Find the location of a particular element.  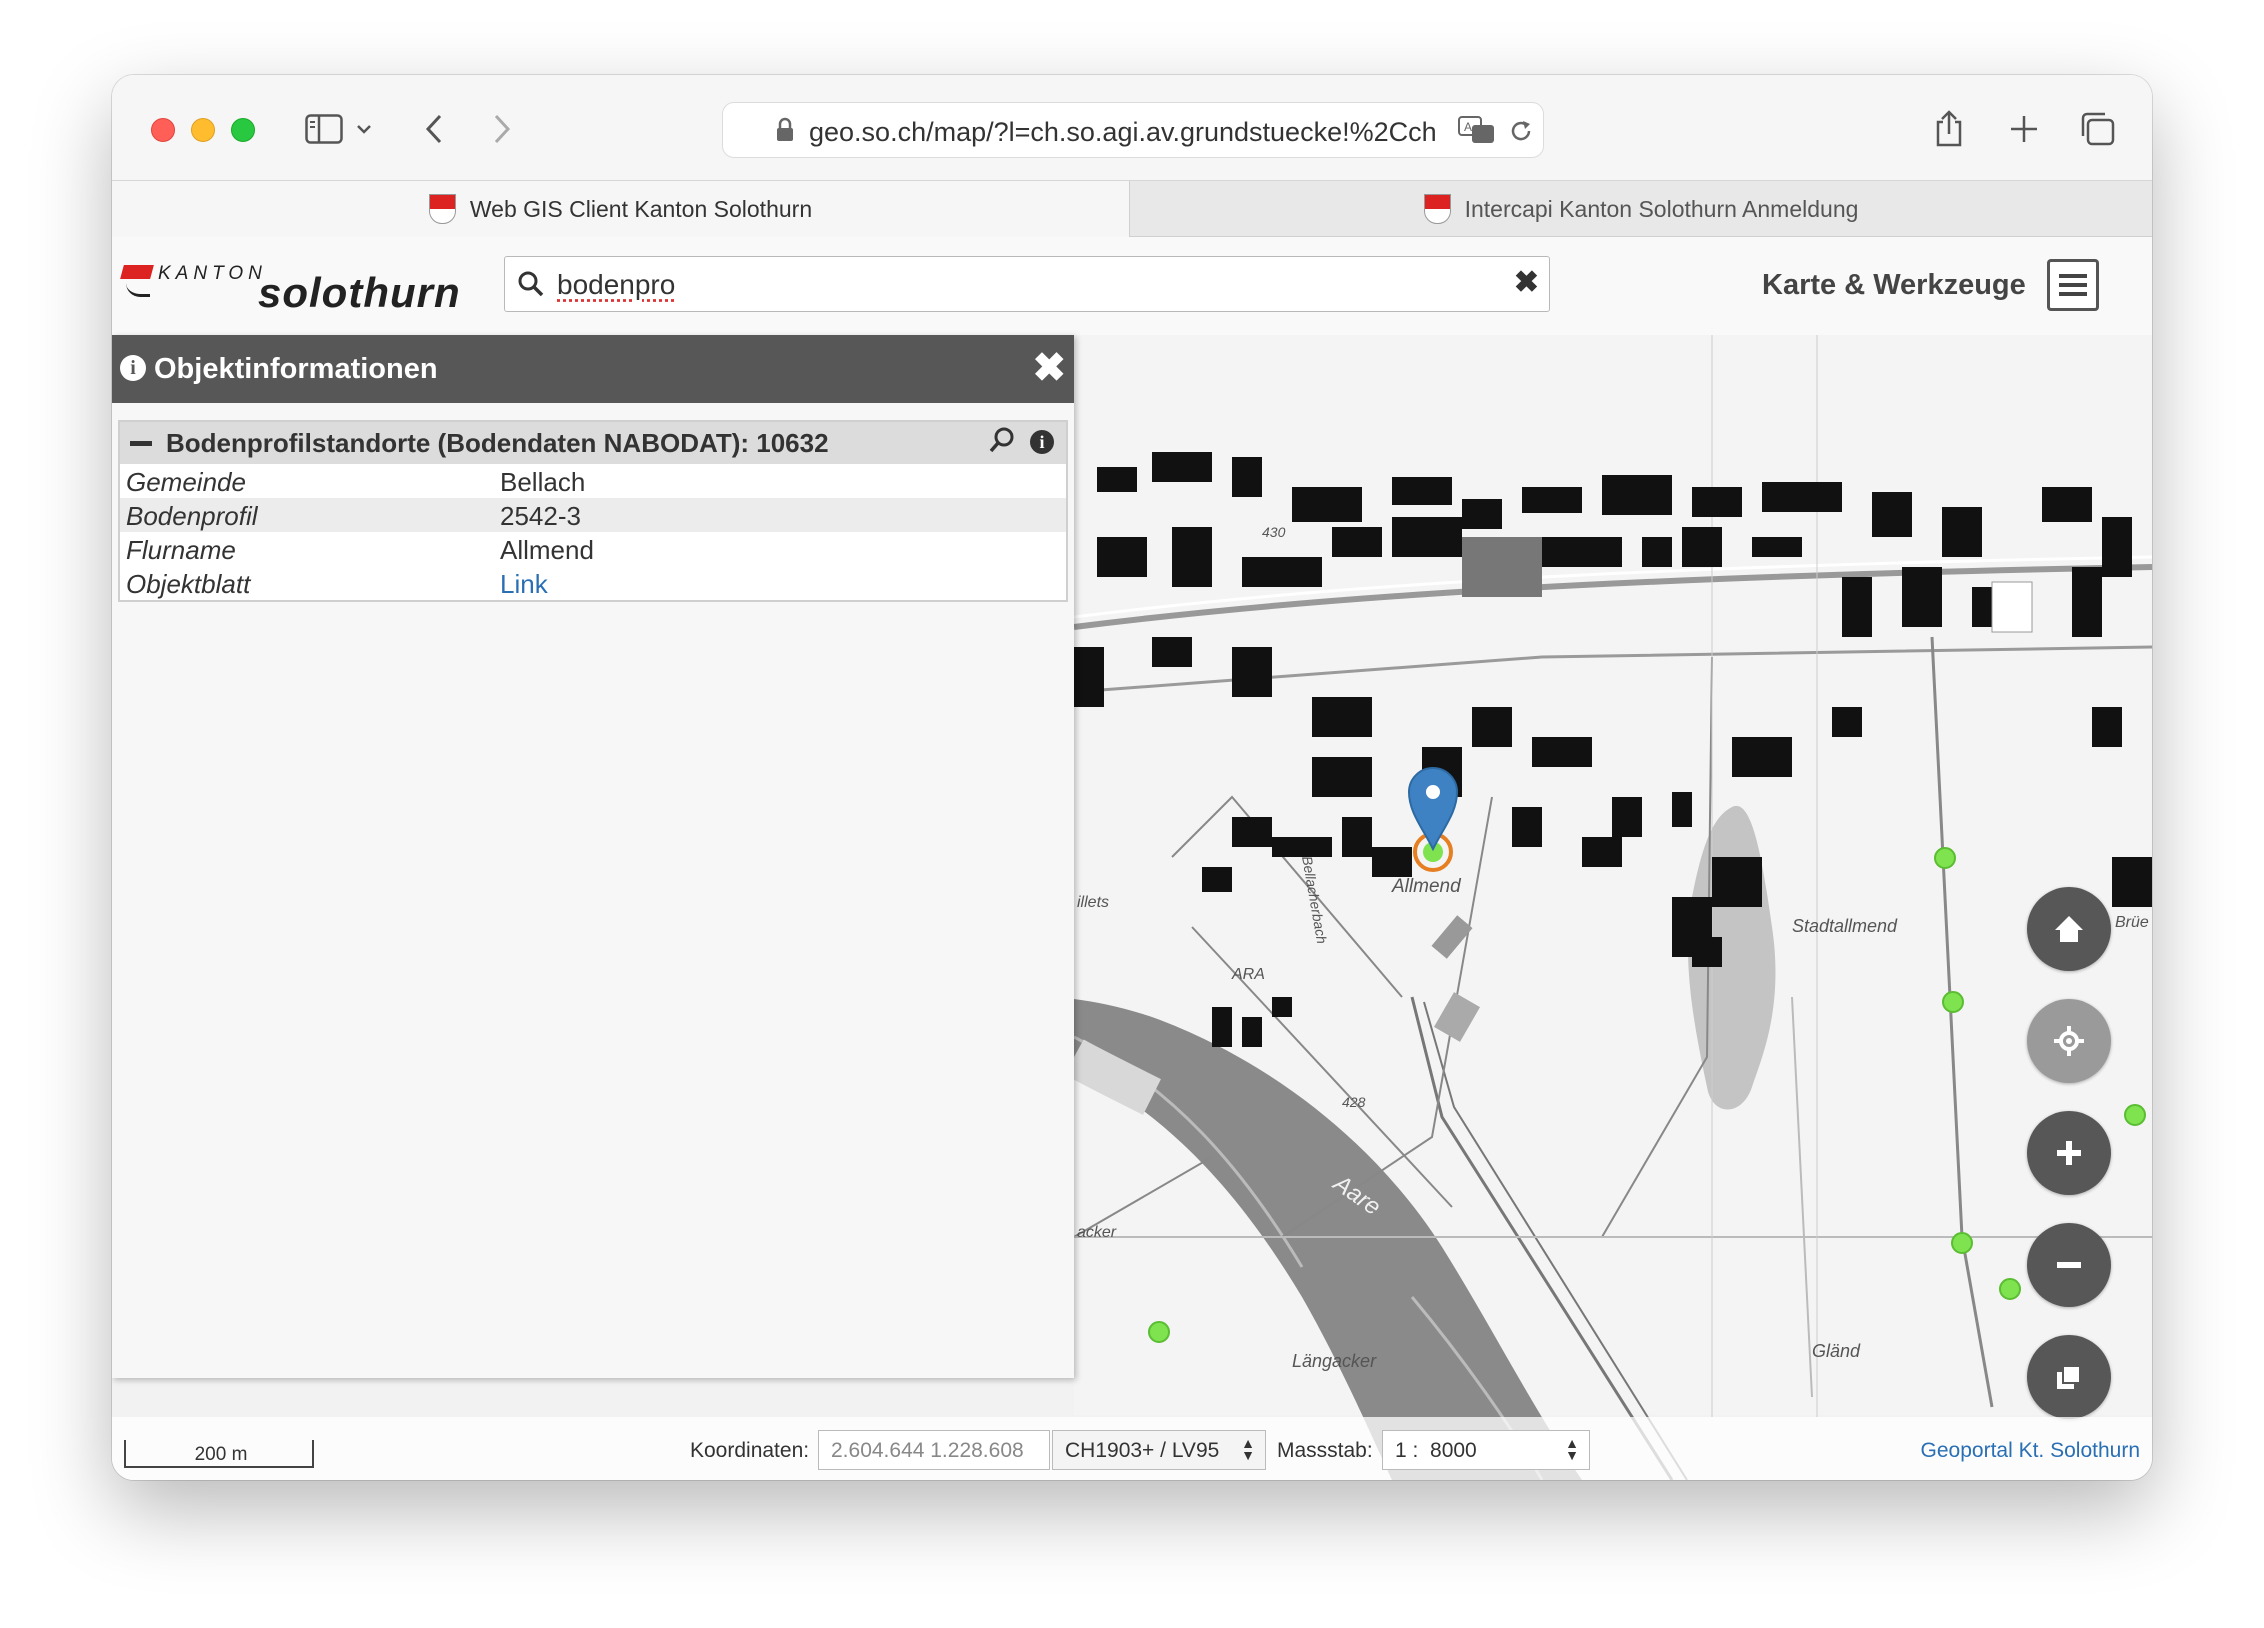

attribute-value: Bellach is located at coordinates (543, 482).